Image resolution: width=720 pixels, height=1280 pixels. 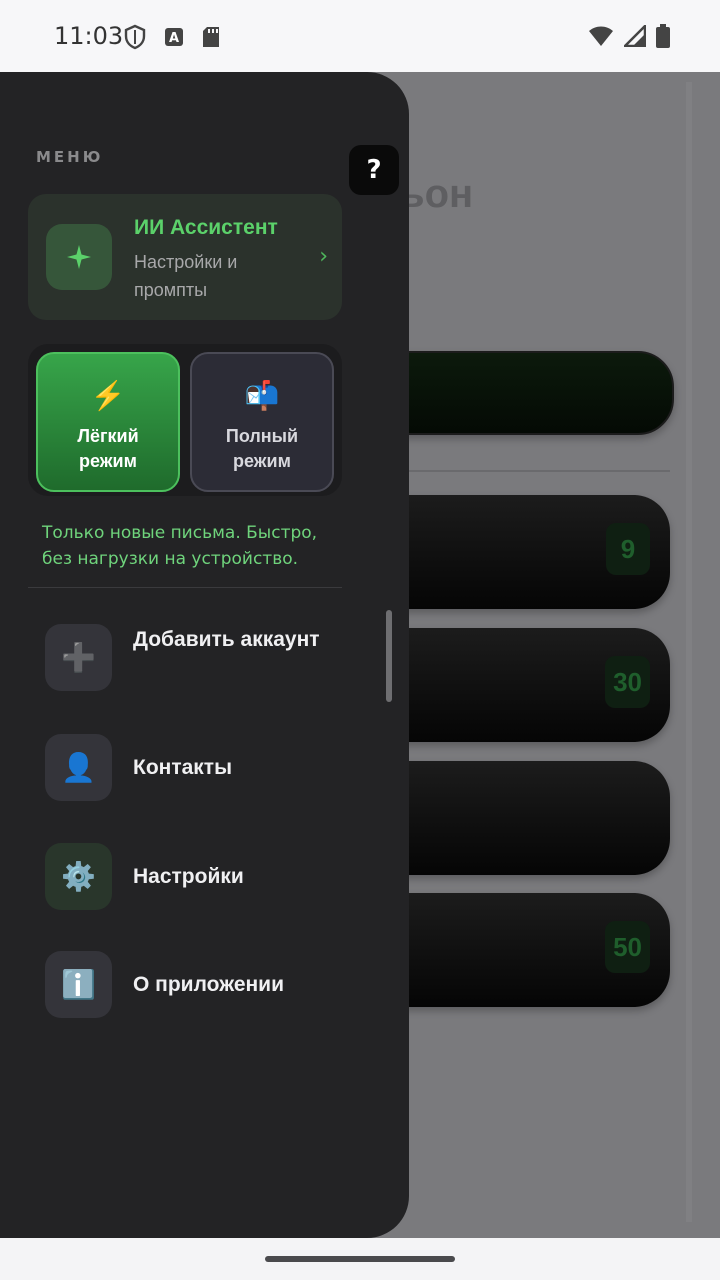 What do you see at coordinates (135, 39) in the screenshot?
I see `shield-icon` at bounding box center [135, 39].